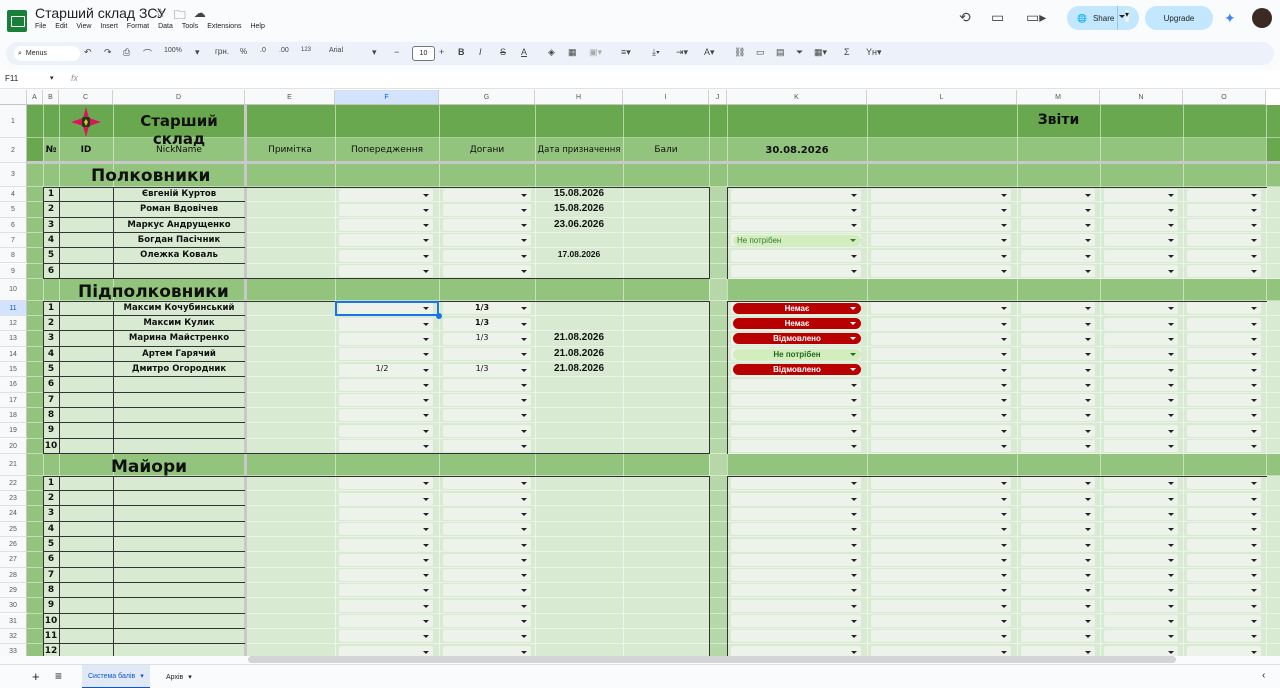  Describe the element at coordinates (36, 676) in the screenshot. I see `add-sheet-icon: +` at that location.